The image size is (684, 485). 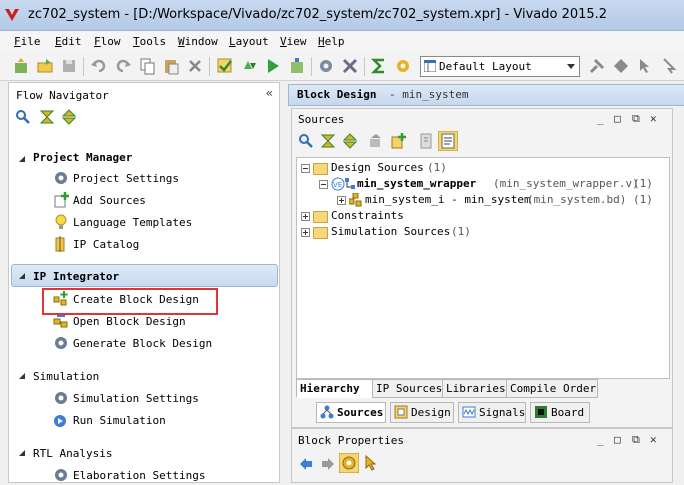 I want to click on diamond-icon, so click(x=621, y=66).